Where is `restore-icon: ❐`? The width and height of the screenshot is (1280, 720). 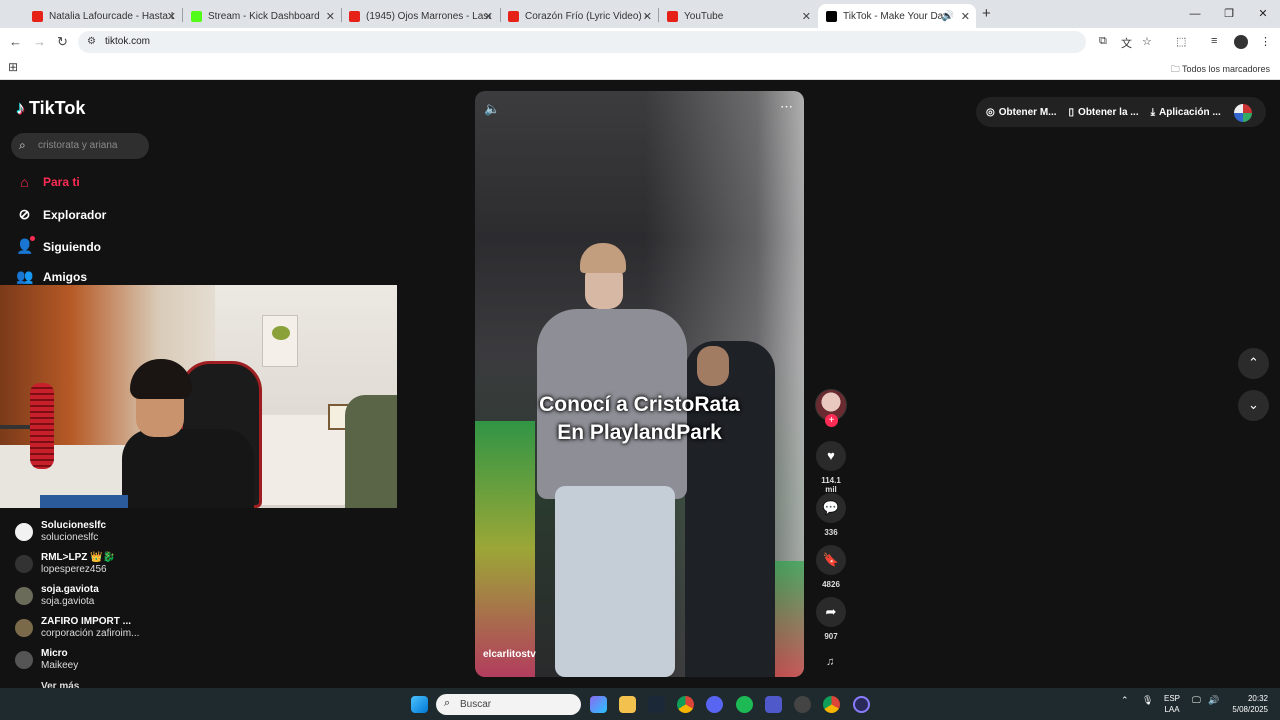
restore-icon: ❐ is located at coordinates (1229, 14).